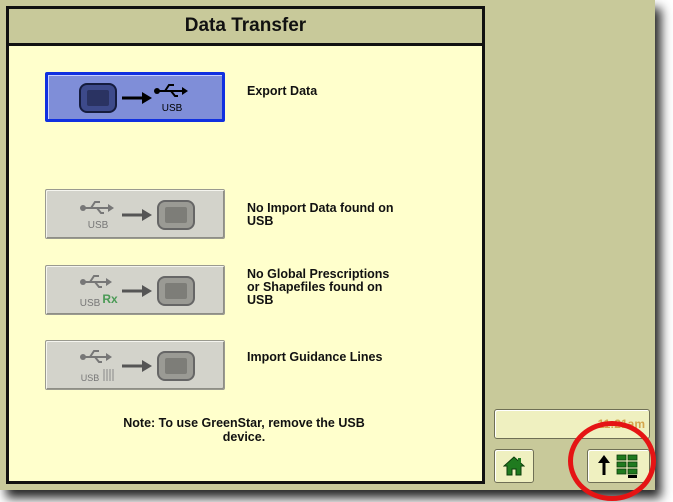 This screenshot has width=673, height=502. What do you see at coordinates (137, 366) in the screenshot?
I see `import-guidance-usb-icon: USB` at bounding box center [137, 366].